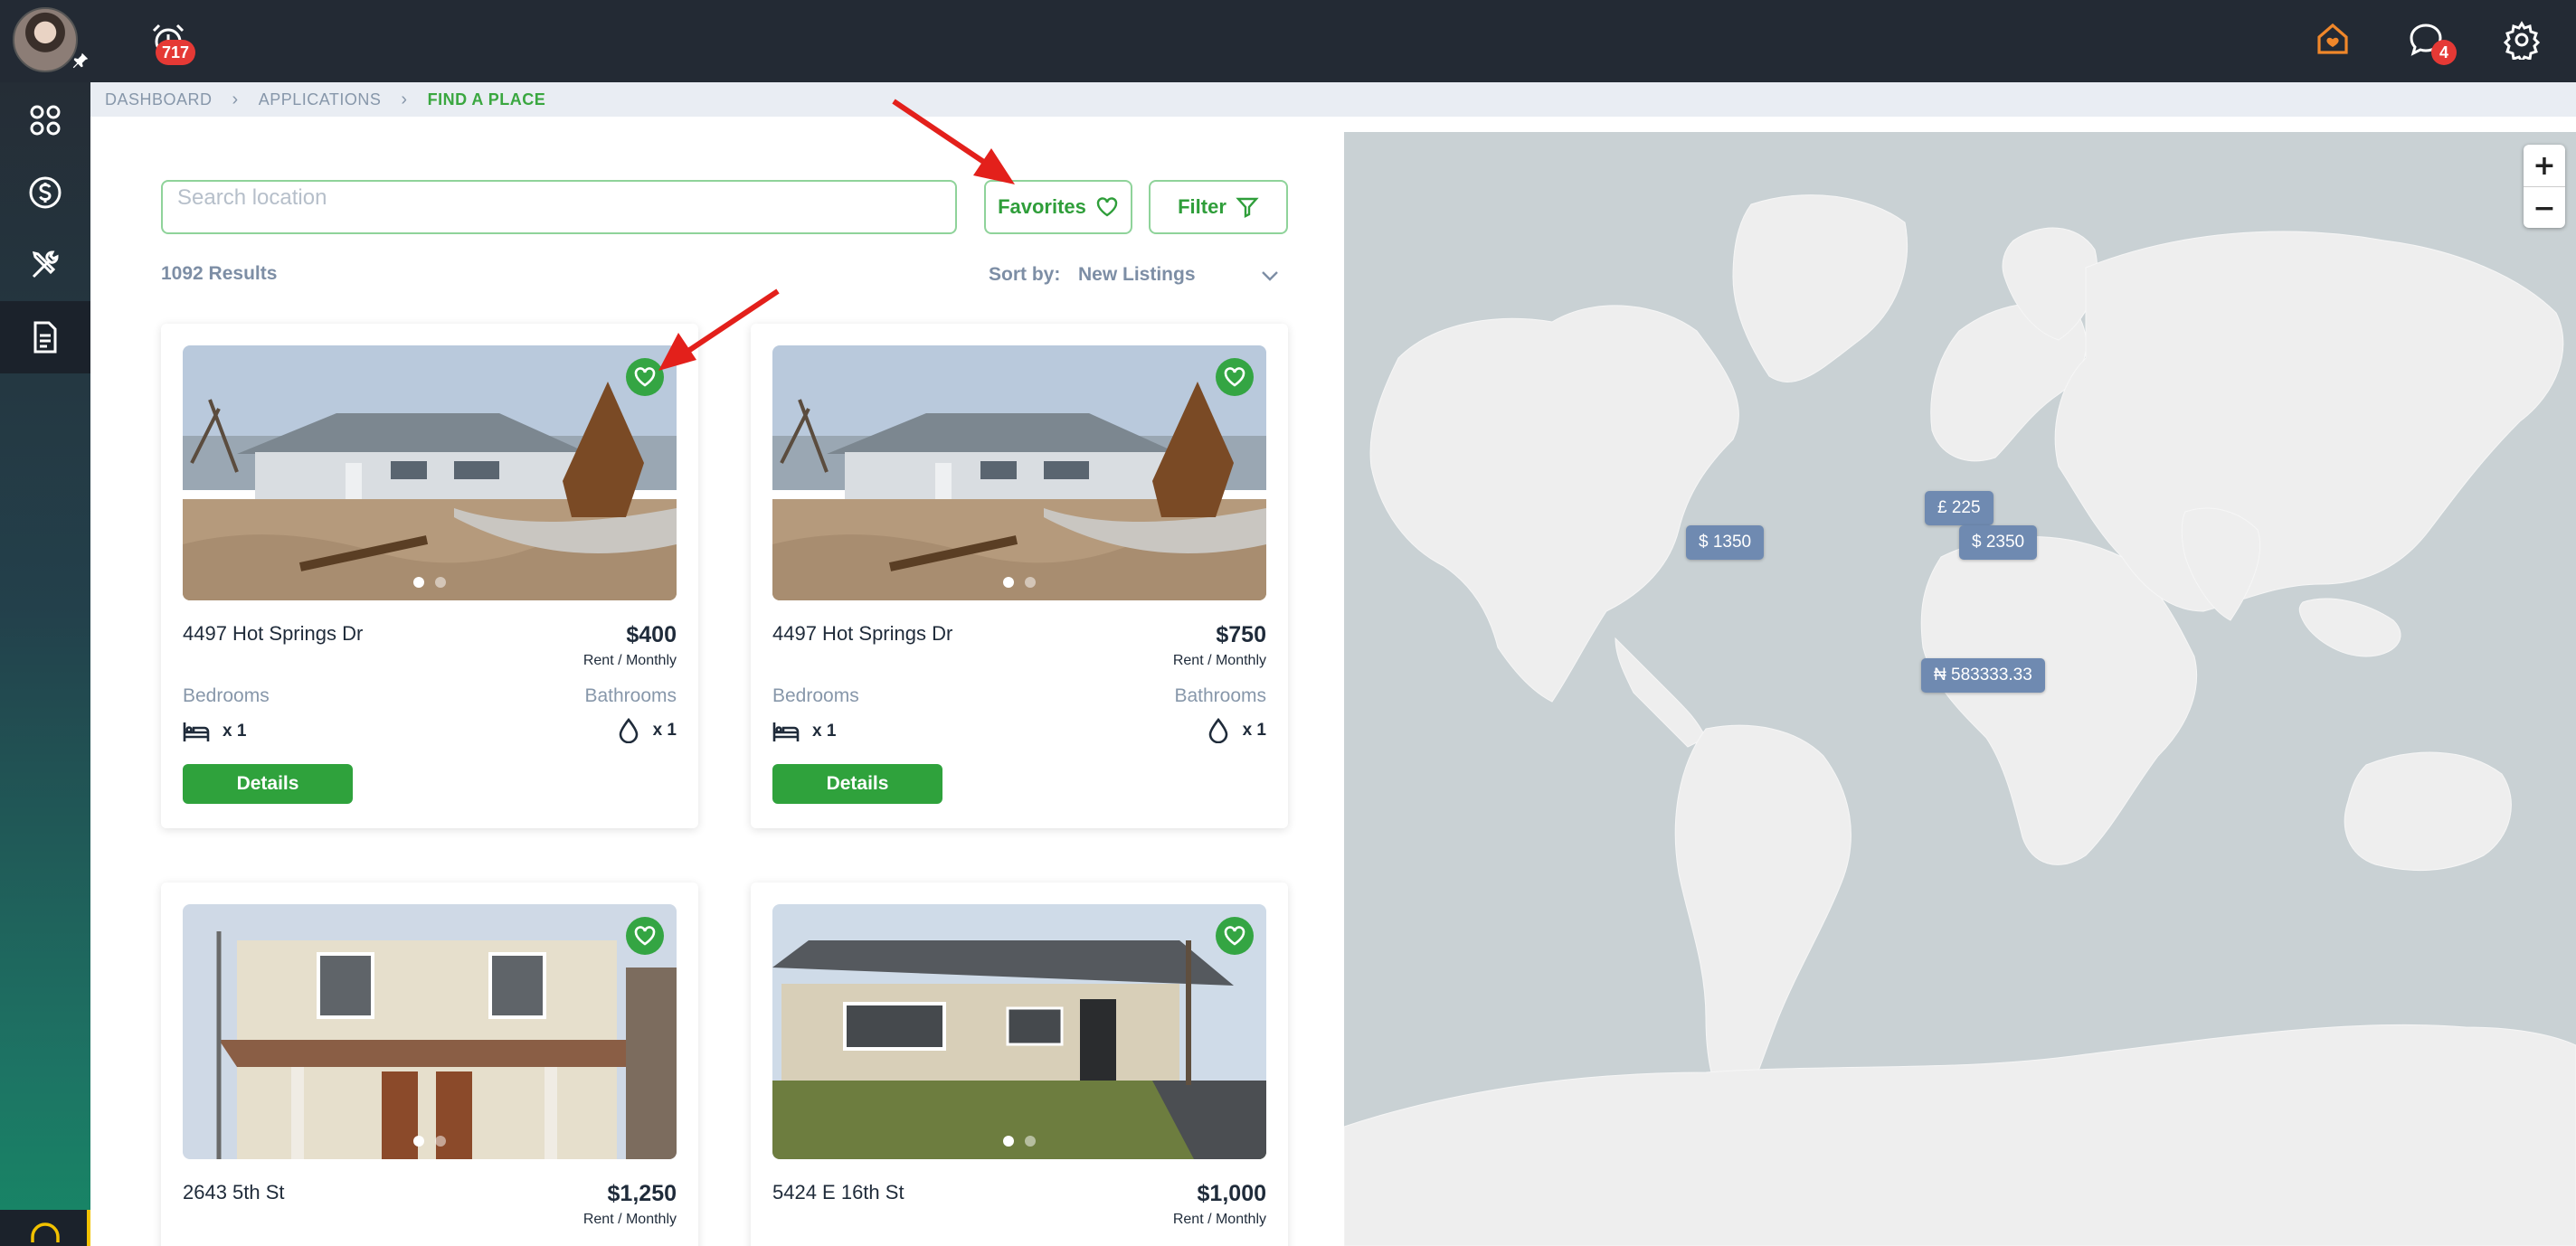  What do you see at coordinates (1983, 676) in the screenshot?
I see `map-price-marker: ₦ 583333.33` at bounding box center [1983, 676].